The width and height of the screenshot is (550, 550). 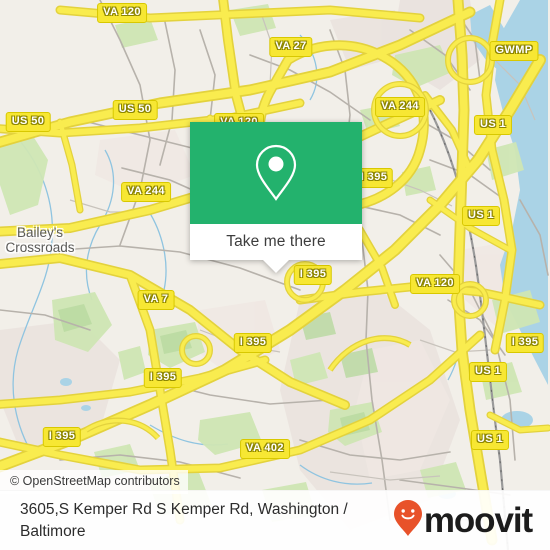 I want to click on map-pin-icon, so click(x=276, y=173).